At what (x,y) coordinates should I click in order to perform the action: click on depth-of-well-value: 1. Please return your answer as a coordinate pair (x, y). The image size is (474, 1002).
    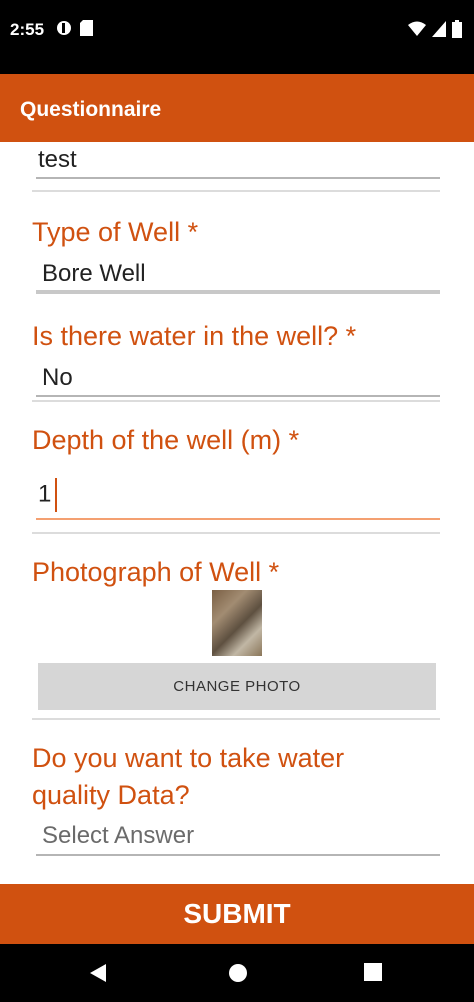
    Looking at the image, I should click on (45, 494).